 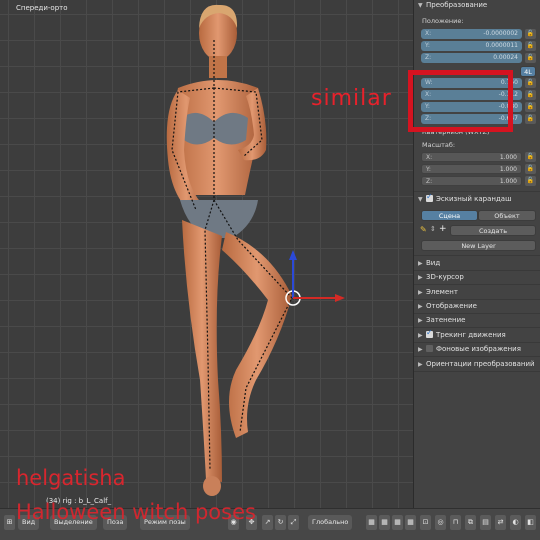 I want to click on motion-tracking-checkbox, so click(x=429, y=333).